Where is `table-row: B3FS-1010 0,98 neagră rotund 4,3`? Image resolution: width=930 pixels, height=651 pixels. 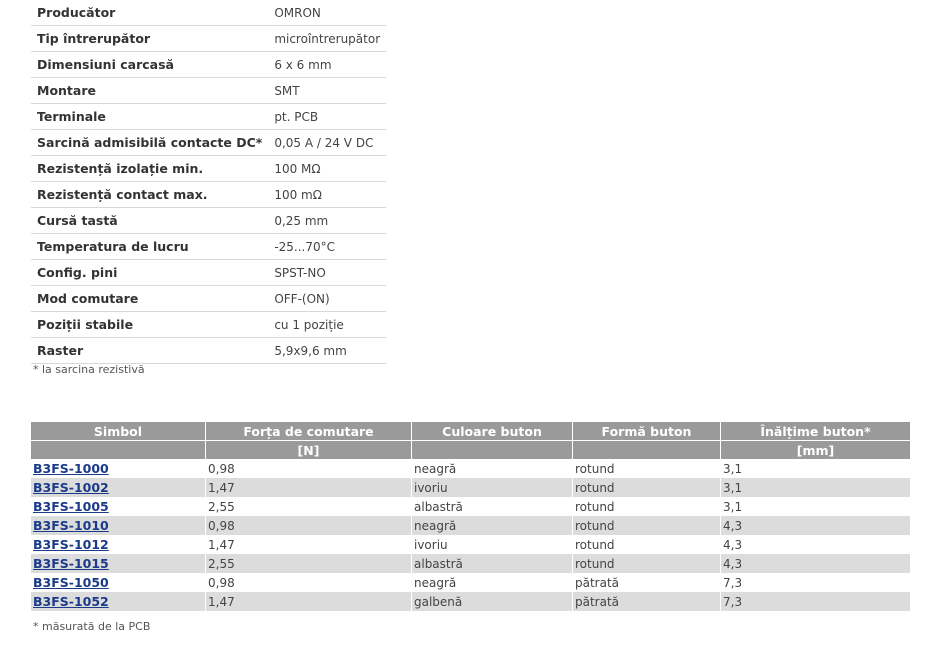
table-row: B3FS-1010 0,98 neagră rotund 4,3 is located at coordinates (470, 525).